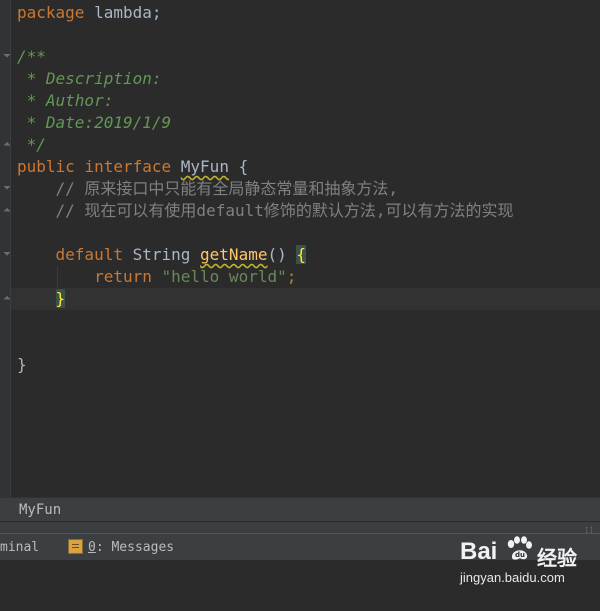 The height and width of the screenshot is (611, 600). What do you see at coordinates (51, 12) in the screenshot?
I see `keyword: package` at bounding box center [51, 12].